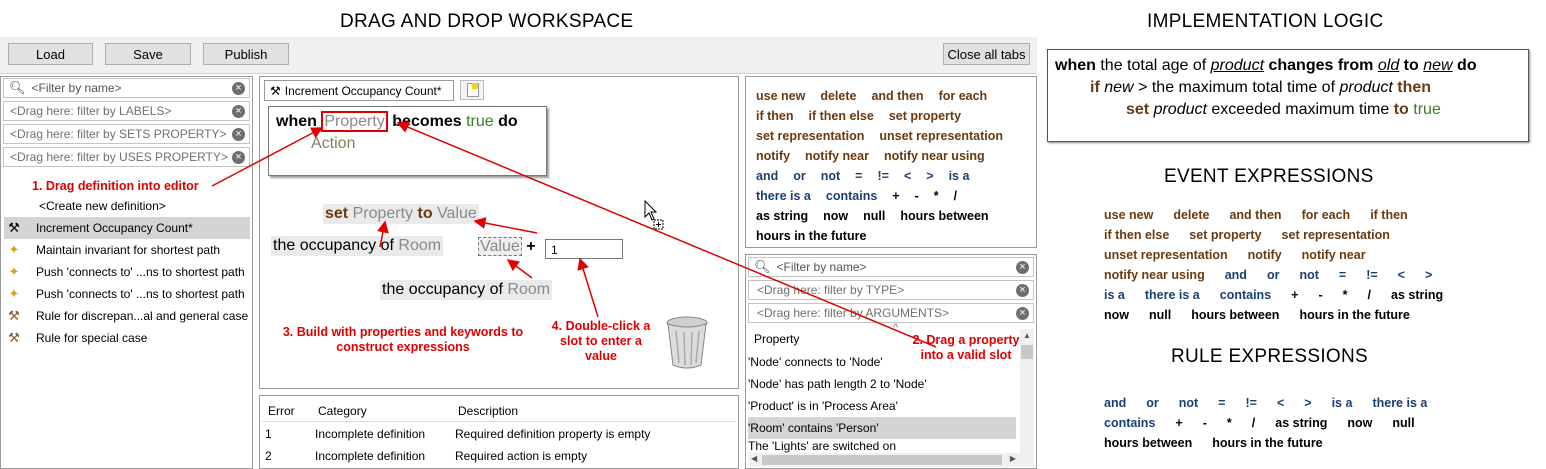 The image size is (1546, 469). I want to click on error-cell: Required definition property is empty, so click(552, 434).